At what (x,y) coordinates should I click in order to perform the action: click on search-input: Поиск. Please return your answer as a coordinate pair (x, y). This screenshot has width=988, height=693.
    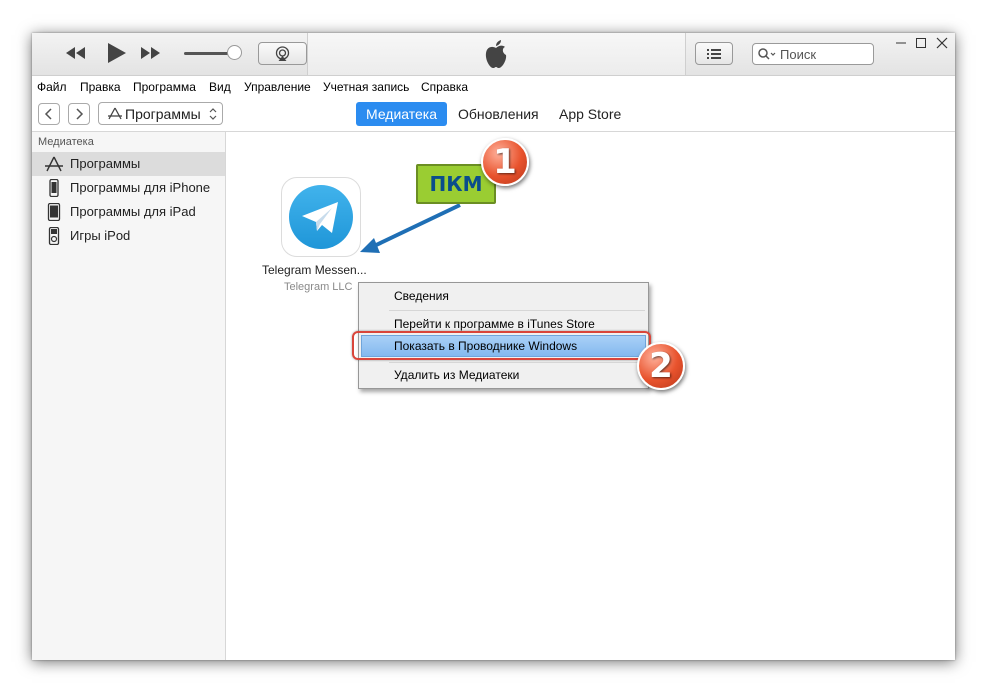
    Looking at the image, I should click on (813, 54).